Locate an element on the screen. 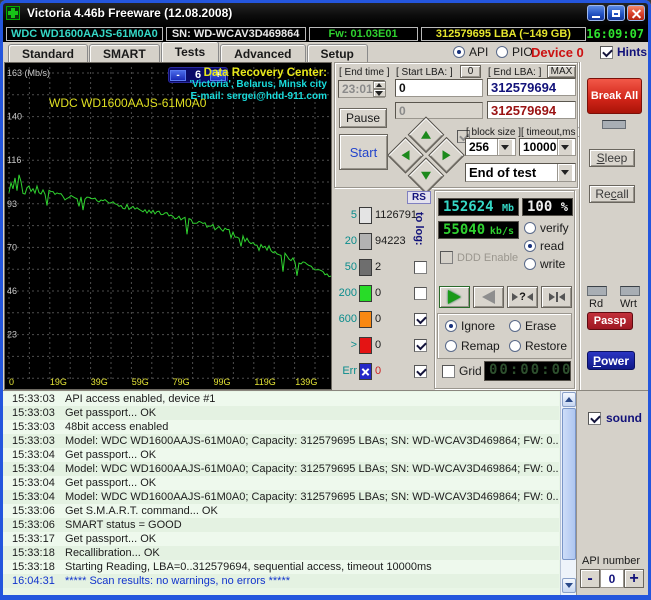 Image resolution: width=651 pixels, height=600 pixels. api-number-spinner: - 0 + is located at coordinates (612, 578).